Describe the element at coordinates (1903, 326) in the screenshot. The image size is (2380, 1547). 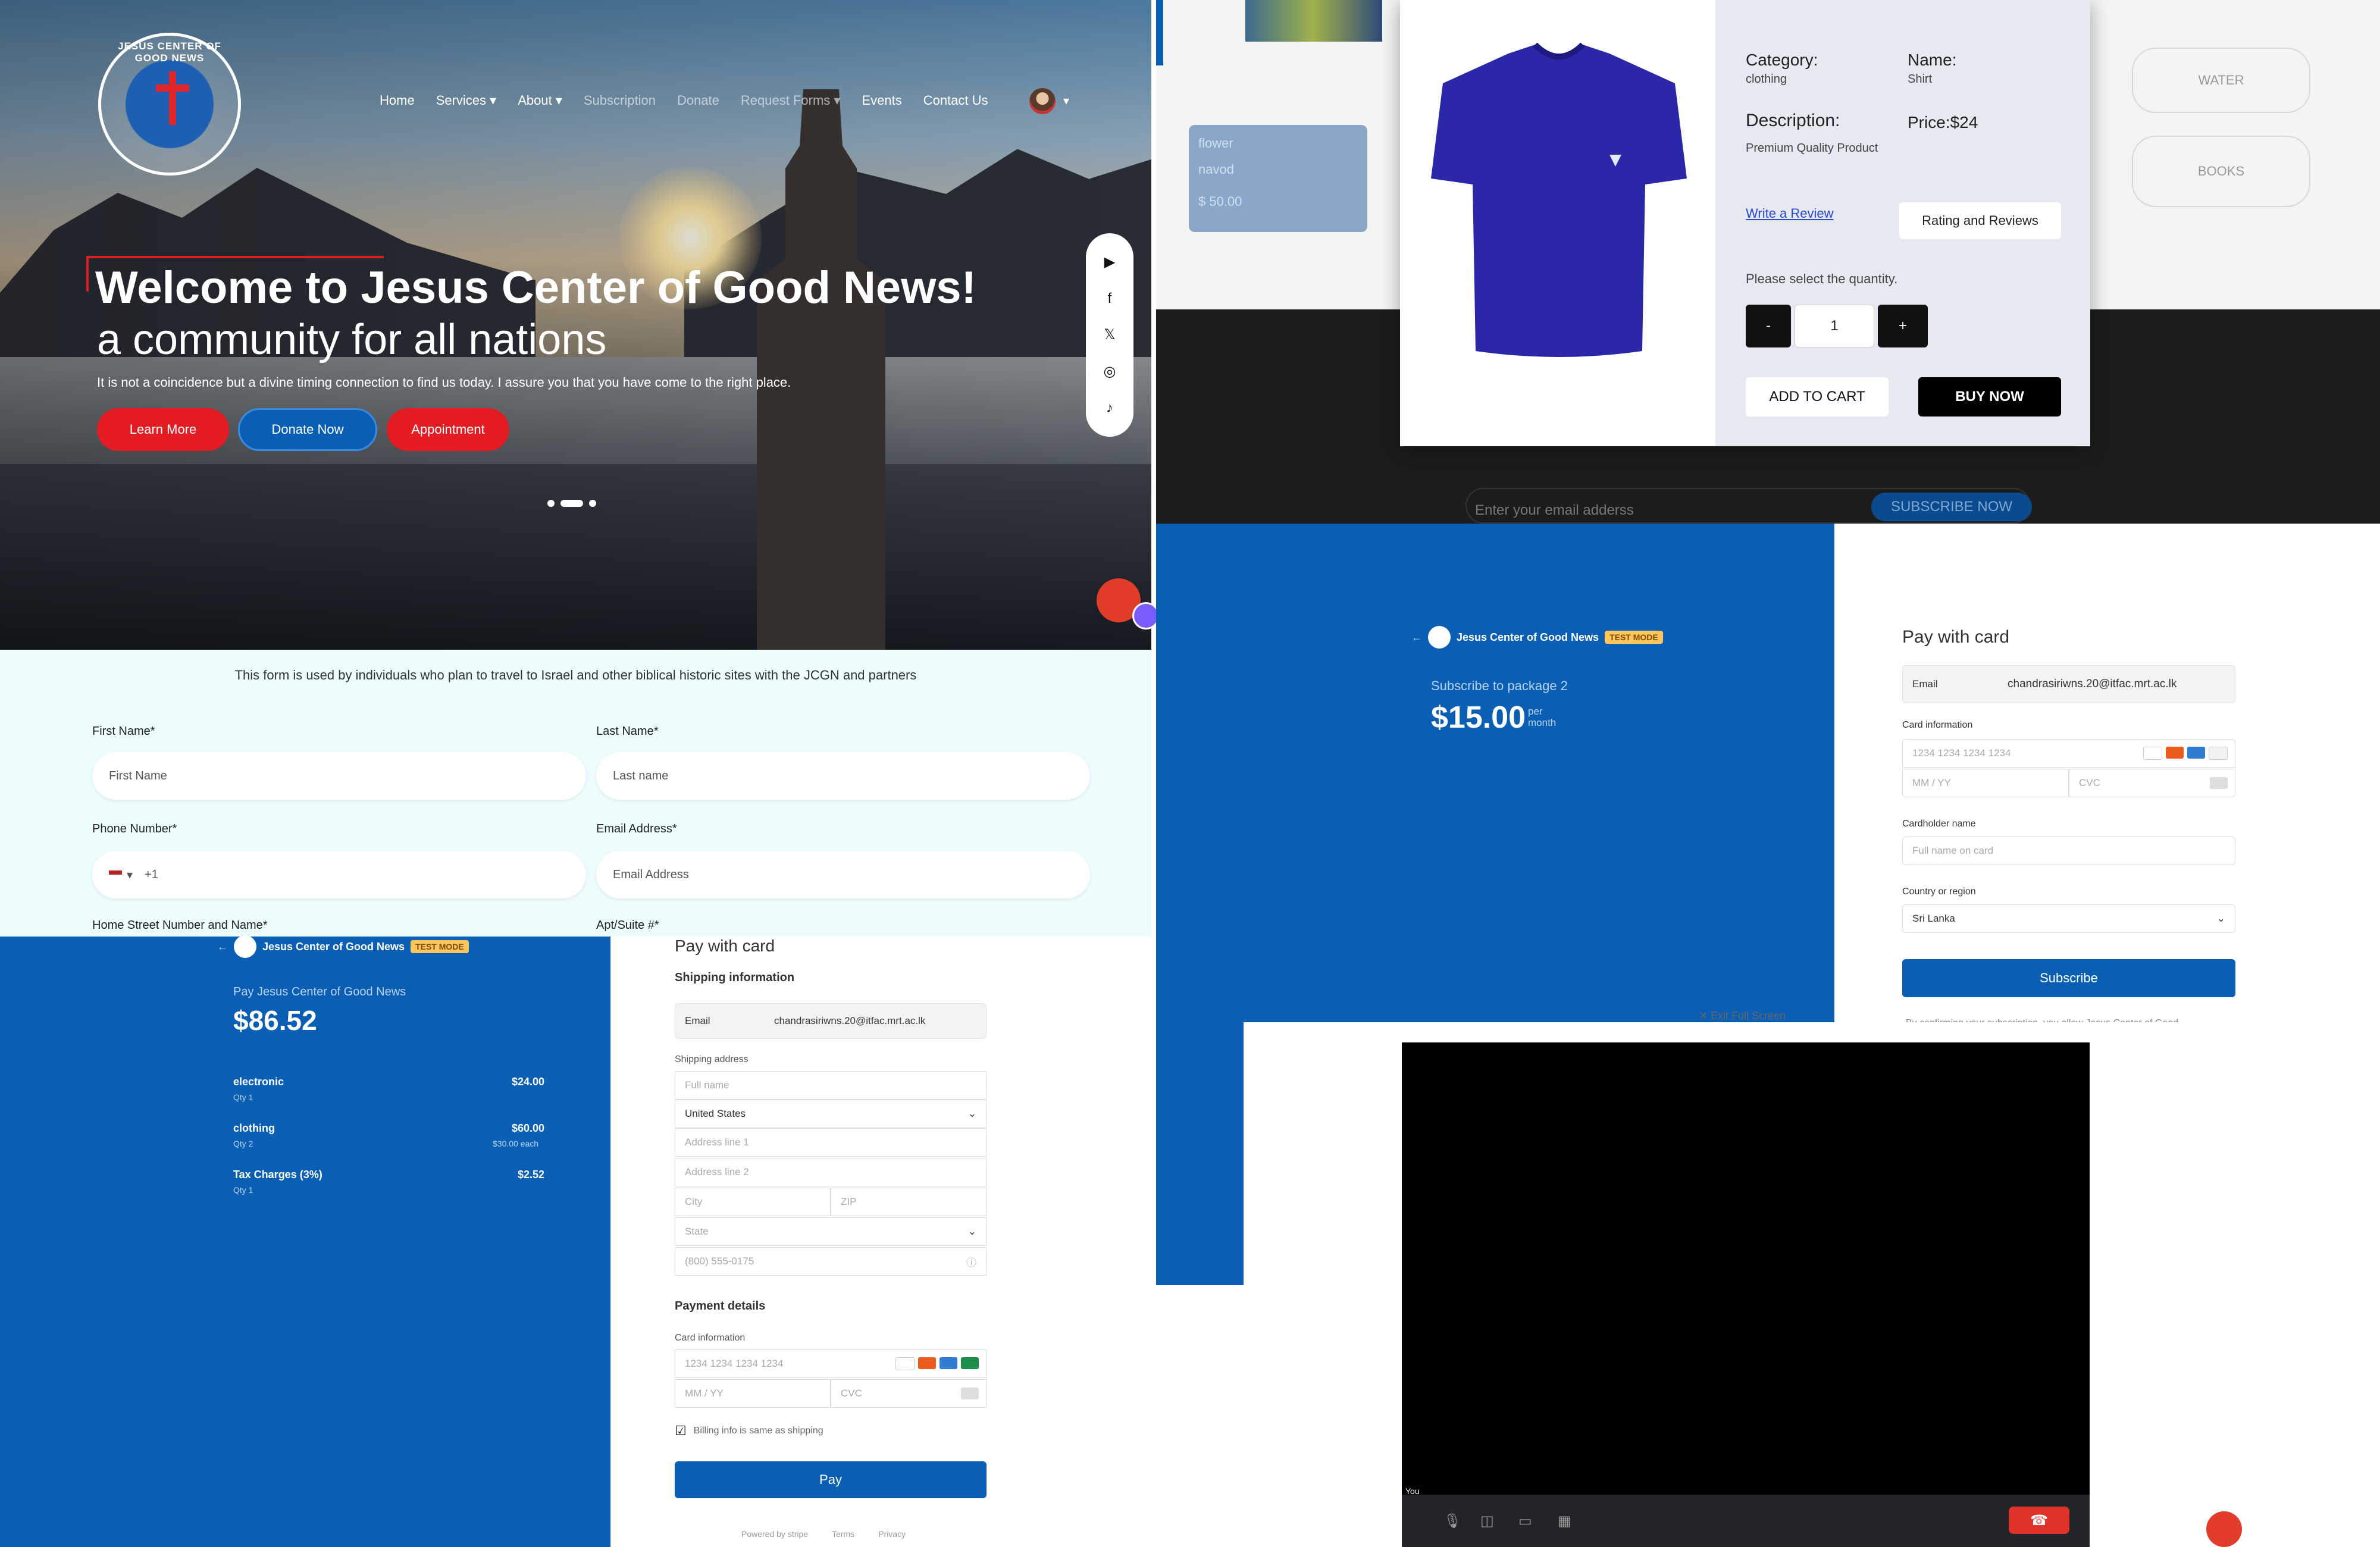
I see `quantity-increase-button: +` at that location.